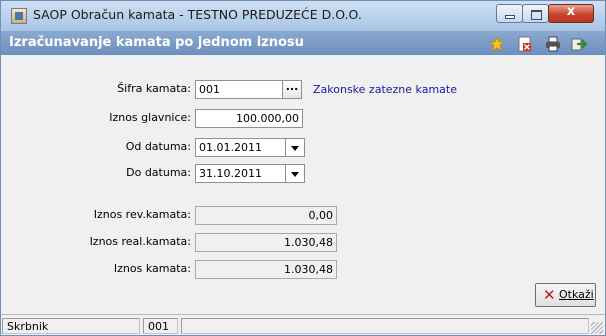 The width and height of the screenshot is (606, 336). Describe the element at coordinates (266, 242) in the screenshot. I see `real-kamata-value: 1.030,48` at that location.